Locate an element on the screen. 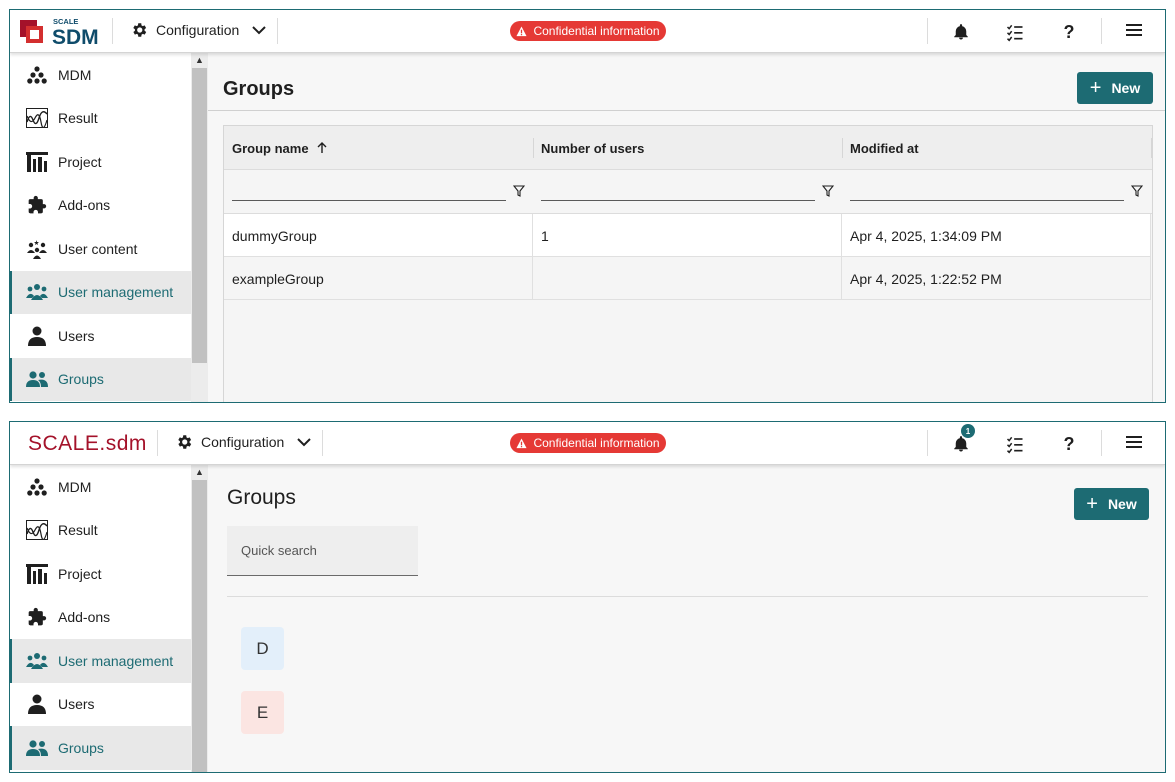 The height and width of the screenshot is (782, 1175). notifications-button is located at coordinates (961, 32).